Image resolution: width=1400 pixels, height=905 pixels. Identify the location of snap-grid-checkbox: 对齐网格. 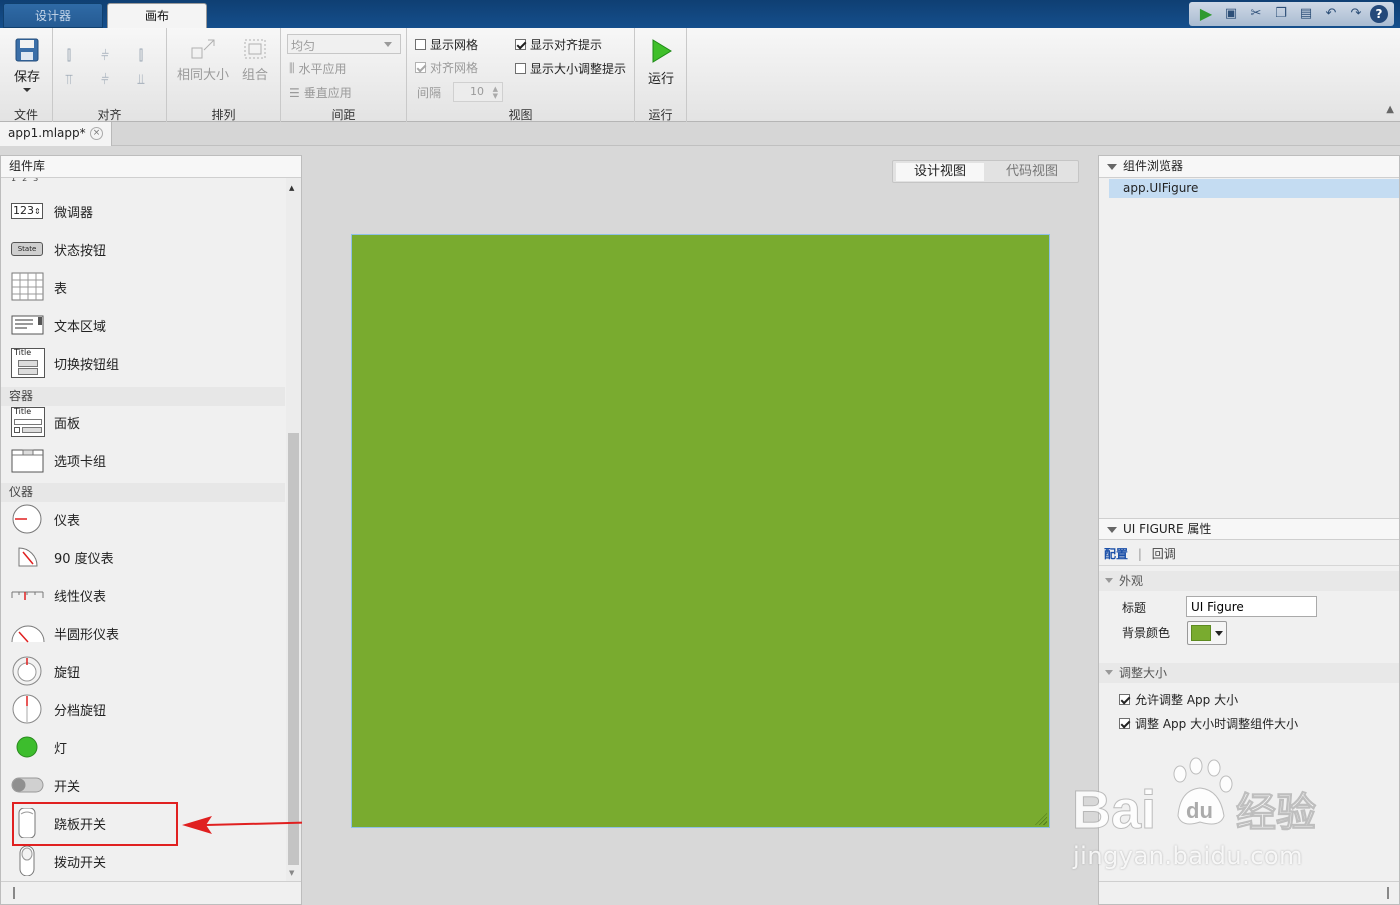
(446, 67).